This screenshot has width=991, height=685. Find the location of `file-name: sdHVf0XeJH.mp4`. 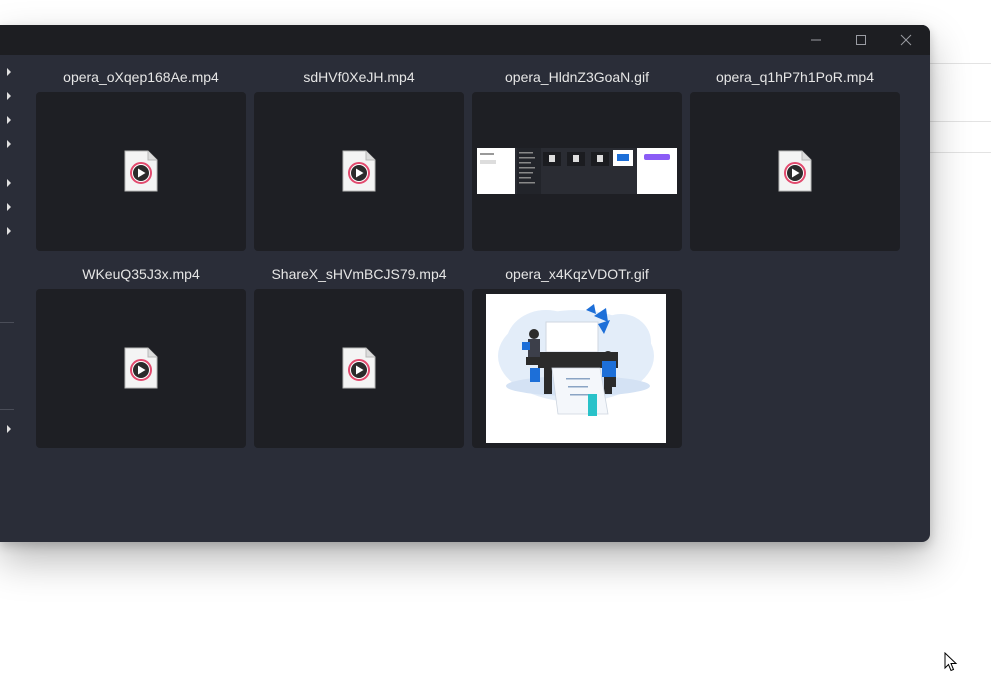

file-name: sdHVf0XeJH.mp4 is located at coordinates (359, 77).